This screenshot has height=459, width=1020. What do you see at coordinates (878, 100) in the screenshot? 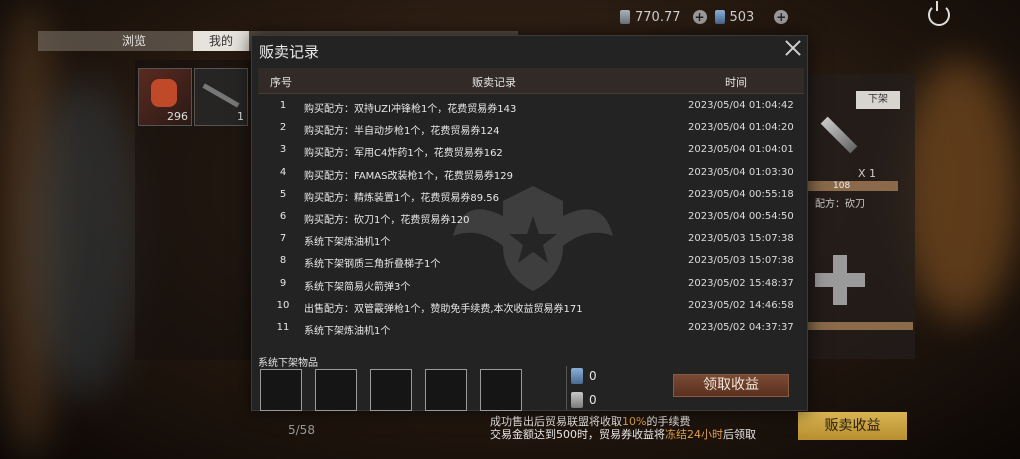
I see `unlist-button: 下架` at bounding box center [878, 100].